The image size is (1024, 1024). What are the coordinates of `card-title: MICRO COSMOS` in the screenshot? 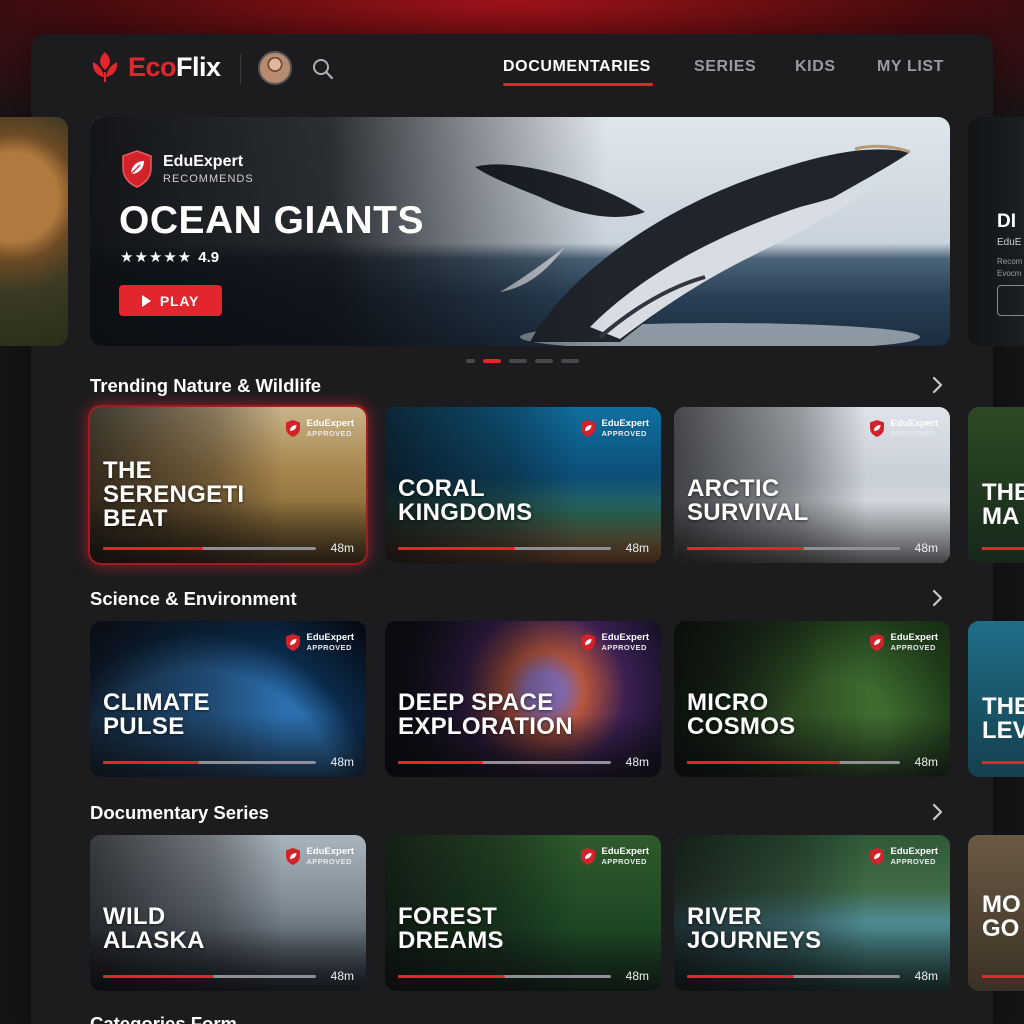 It's located at (741, 714).